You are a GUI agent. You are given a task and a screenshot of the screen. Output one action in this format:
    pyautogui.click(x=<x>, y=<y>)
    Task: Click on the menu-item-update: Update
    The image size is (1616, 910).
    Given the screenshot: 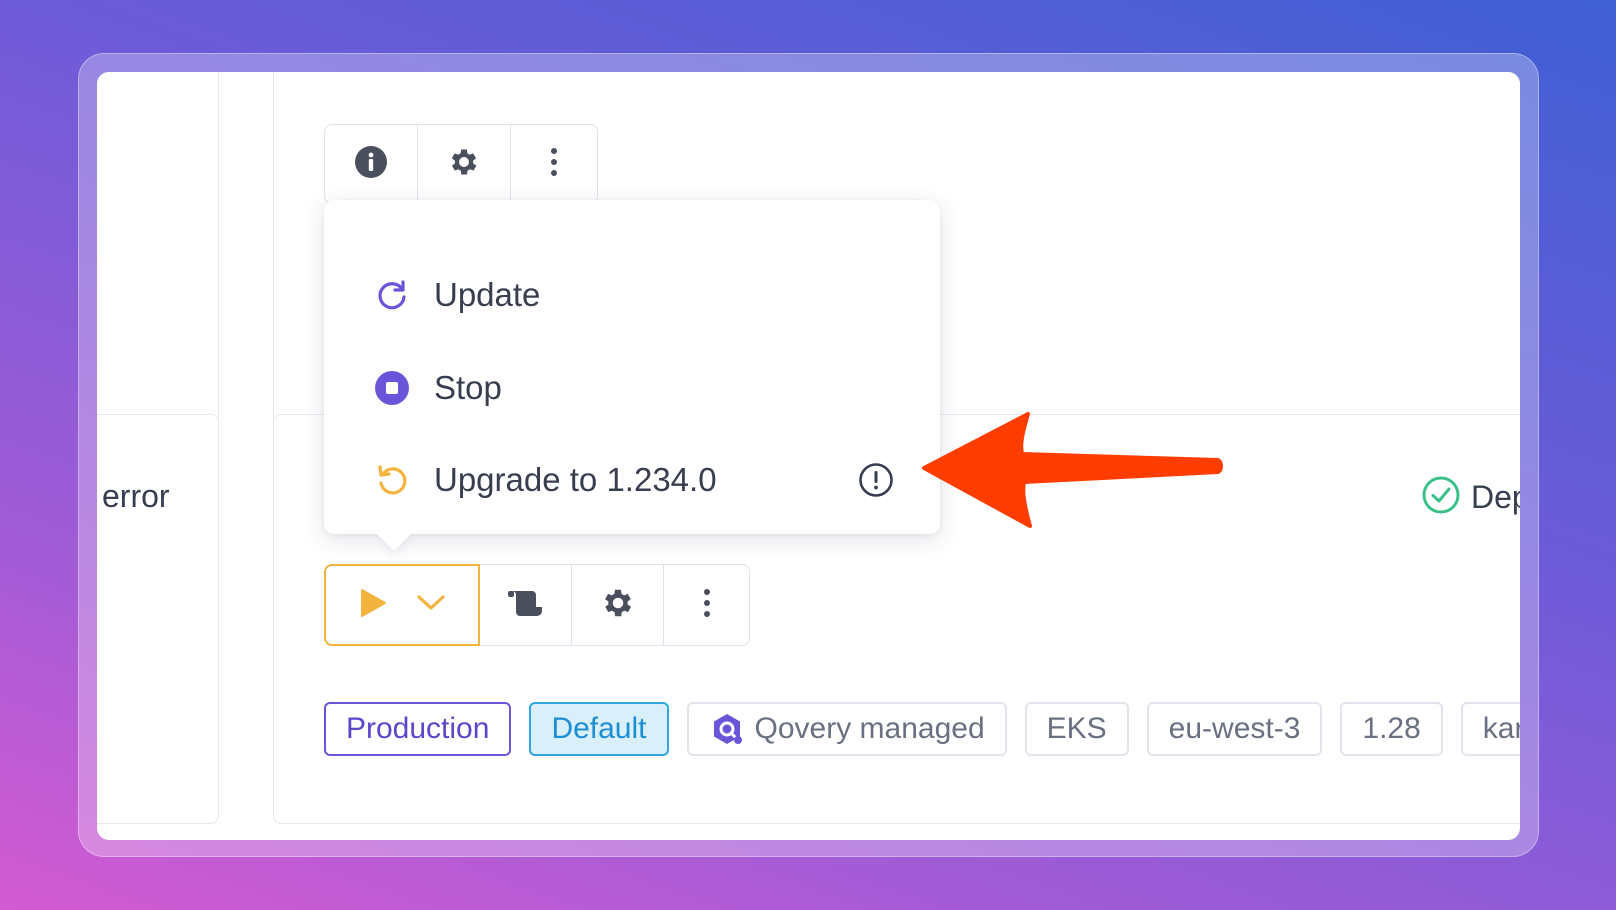 What is the action you would take?
    pyautogui.click(x=457, y=295)
    